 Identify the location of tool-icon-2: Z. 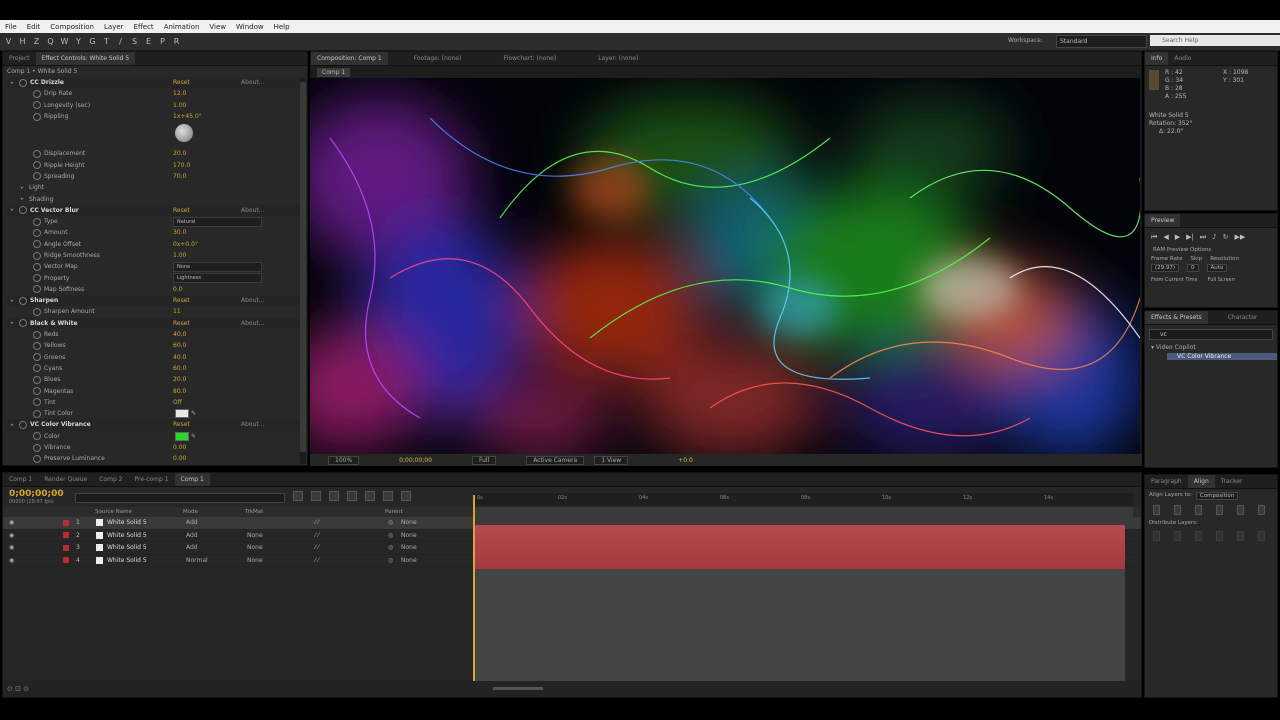
(36, 41).